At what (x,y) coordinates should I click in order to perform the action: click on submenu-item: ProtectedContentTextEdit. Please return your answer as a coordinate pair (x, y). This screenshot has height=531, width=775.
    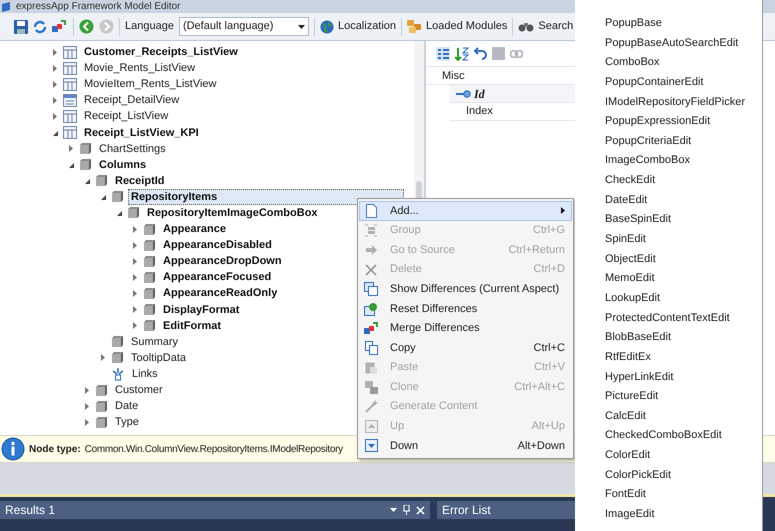
    Looking at the image, I should click on (660, 318).